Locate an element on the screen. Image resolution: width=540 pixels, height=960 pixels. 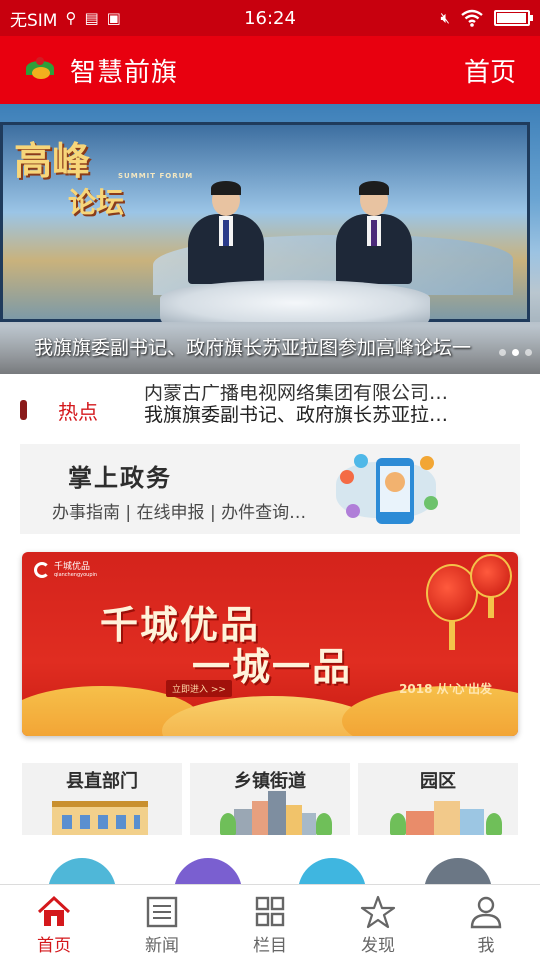
shortcut-row is located at coordinates (270, 870).